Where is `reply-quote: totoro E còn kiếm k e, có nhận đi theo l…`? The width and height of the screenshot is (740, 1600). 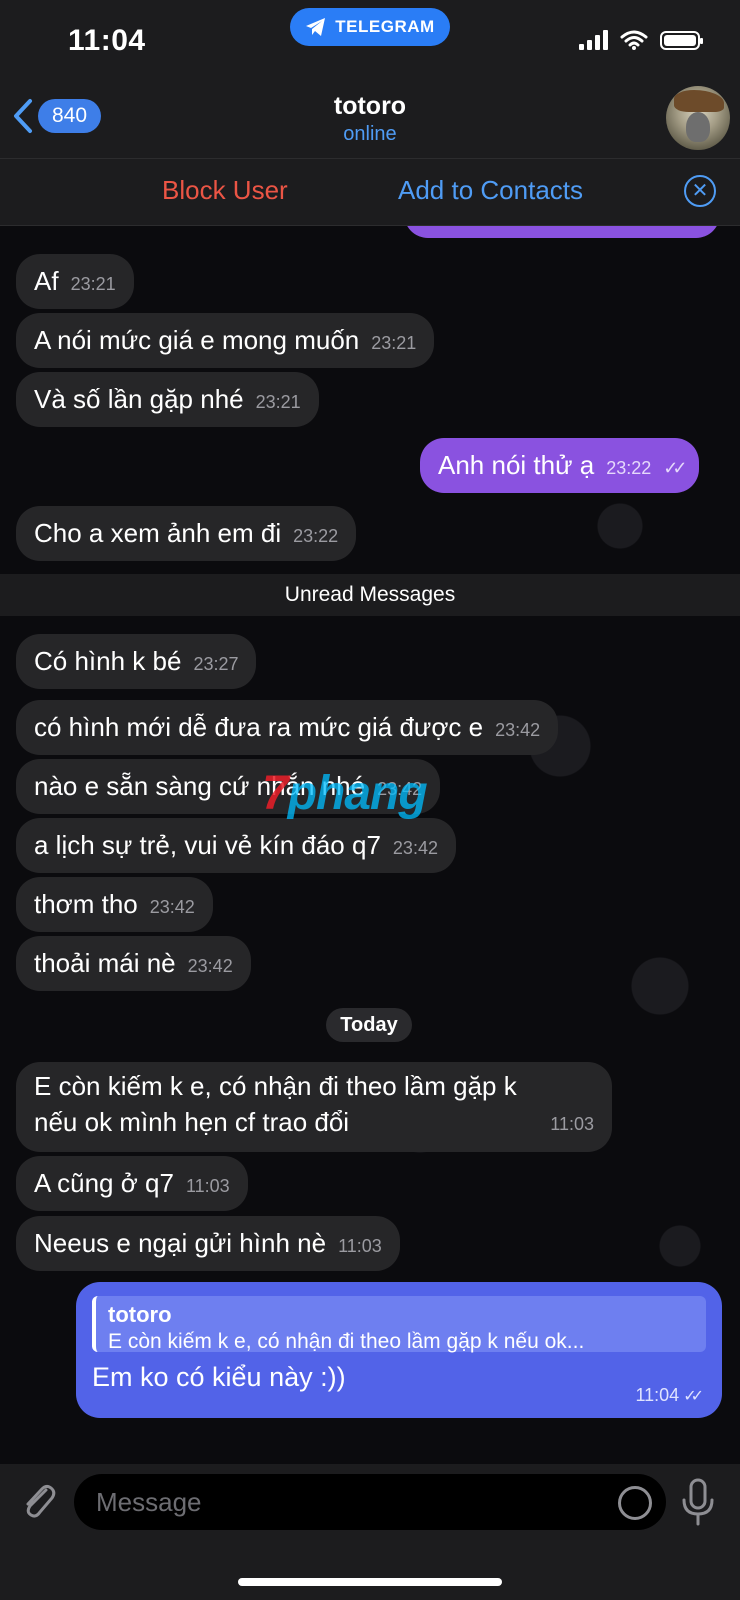 reply-quote: totoro E còn kiếm k e, có nhận đi theo l… is located at coordinates (399, 1324).